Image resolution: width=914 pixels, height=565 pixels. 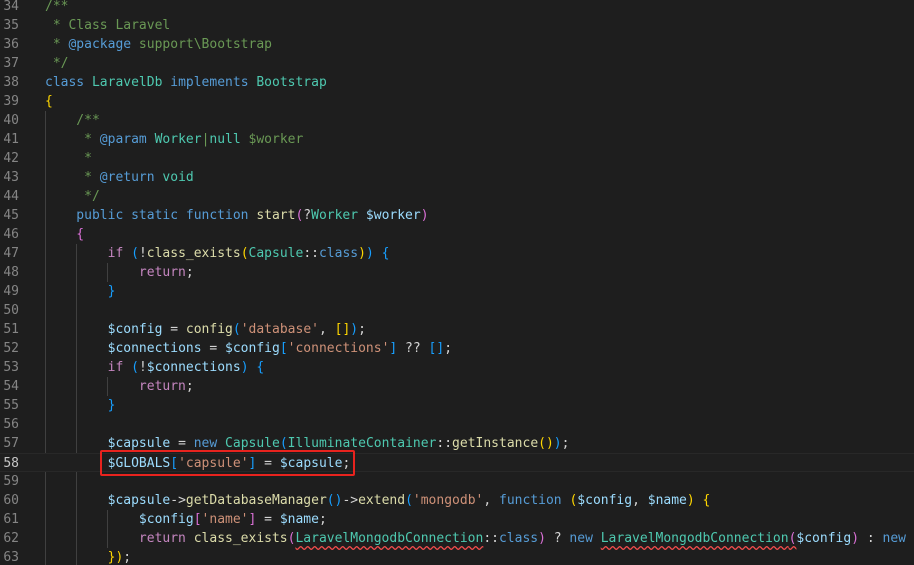 I want to click on code-token: function, so click(x=534, y=500).